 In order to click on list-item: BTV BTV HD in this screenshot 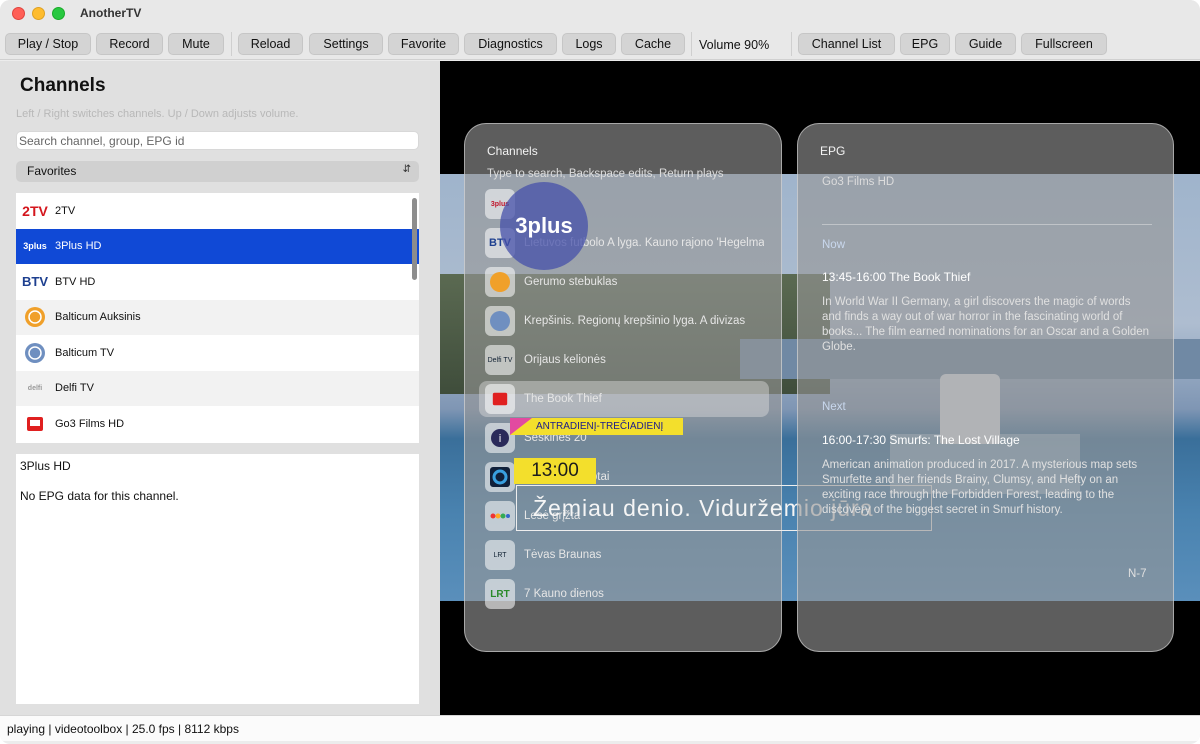, I will do `click(217, 282)`.